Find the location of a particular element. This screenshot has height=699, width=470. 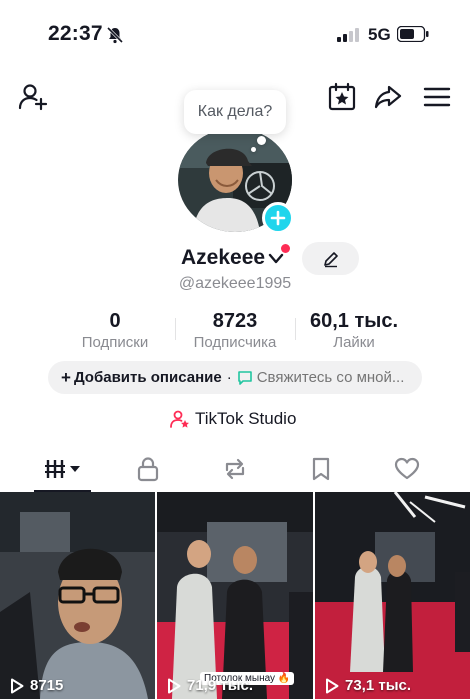

tiktok-studio-label: TikTok Studio is located at coordinates (246, 418).